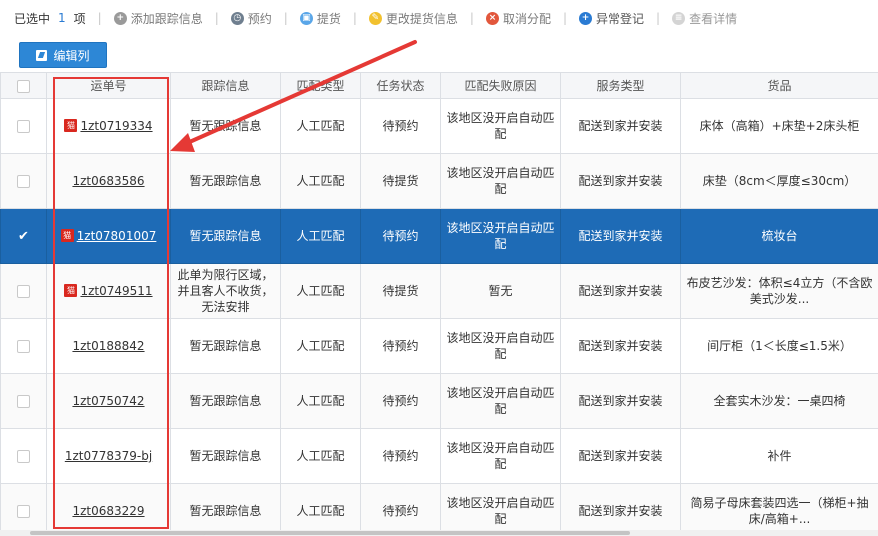  What do you see at coordinates (71, 55) in the screenshot?
I see `edit-columns-label: 编辑列` at bounding box center [71, 55].